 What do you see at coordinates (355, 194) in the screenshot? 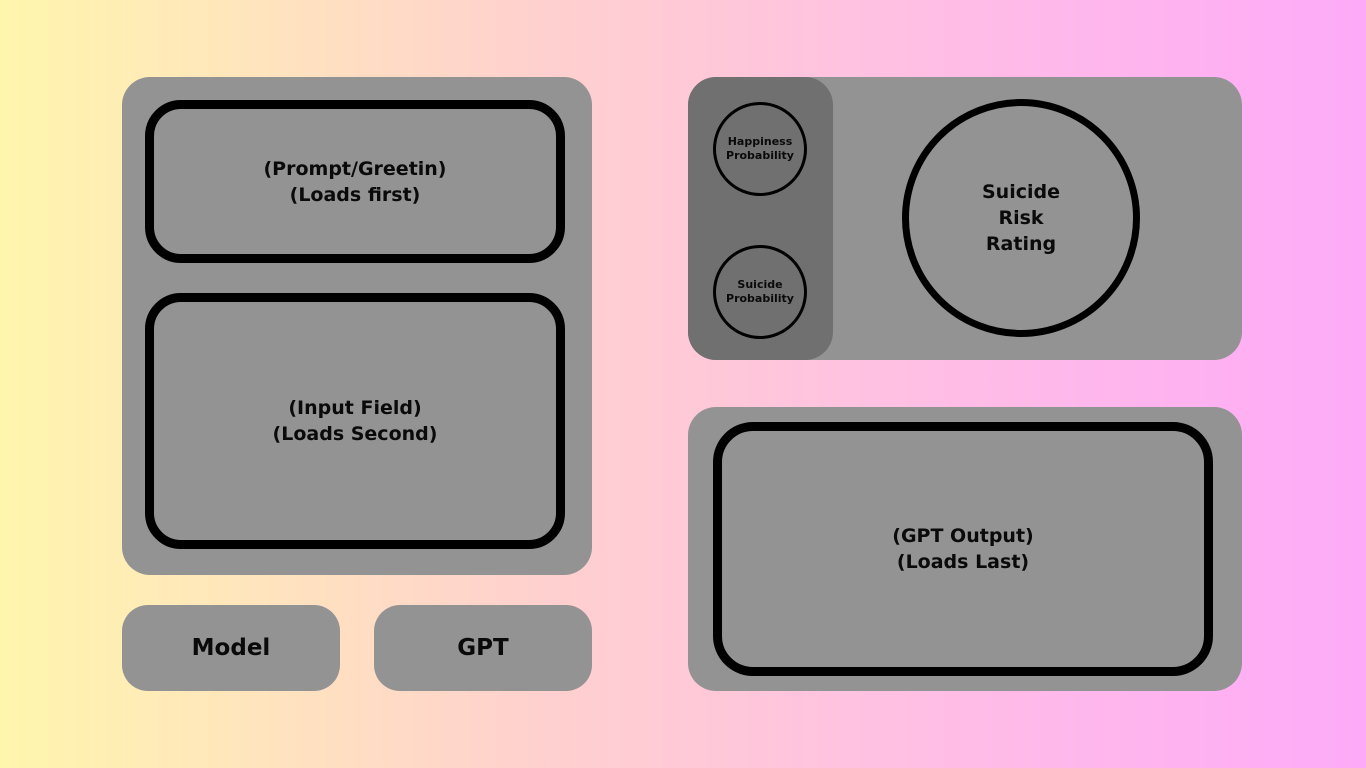
I see `prompt-box-line-2: (Loads first)` at bounding box center [355, 194].